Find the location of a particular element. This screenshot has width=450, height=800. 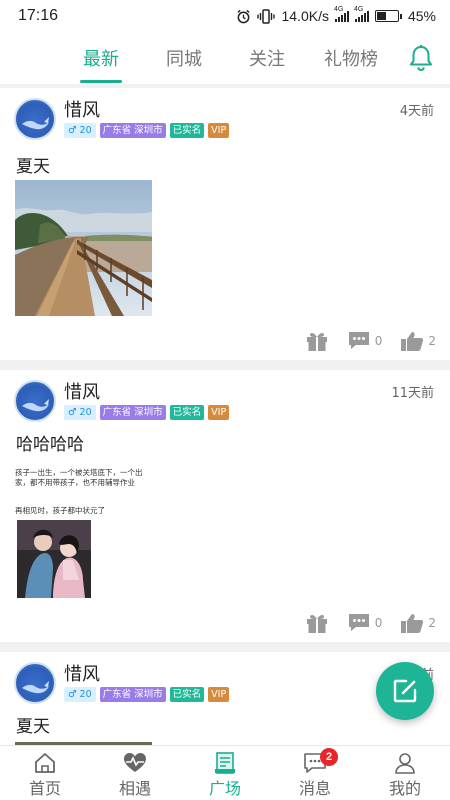

nav-messages-label: 消息 is located at coordinates (314, 788).